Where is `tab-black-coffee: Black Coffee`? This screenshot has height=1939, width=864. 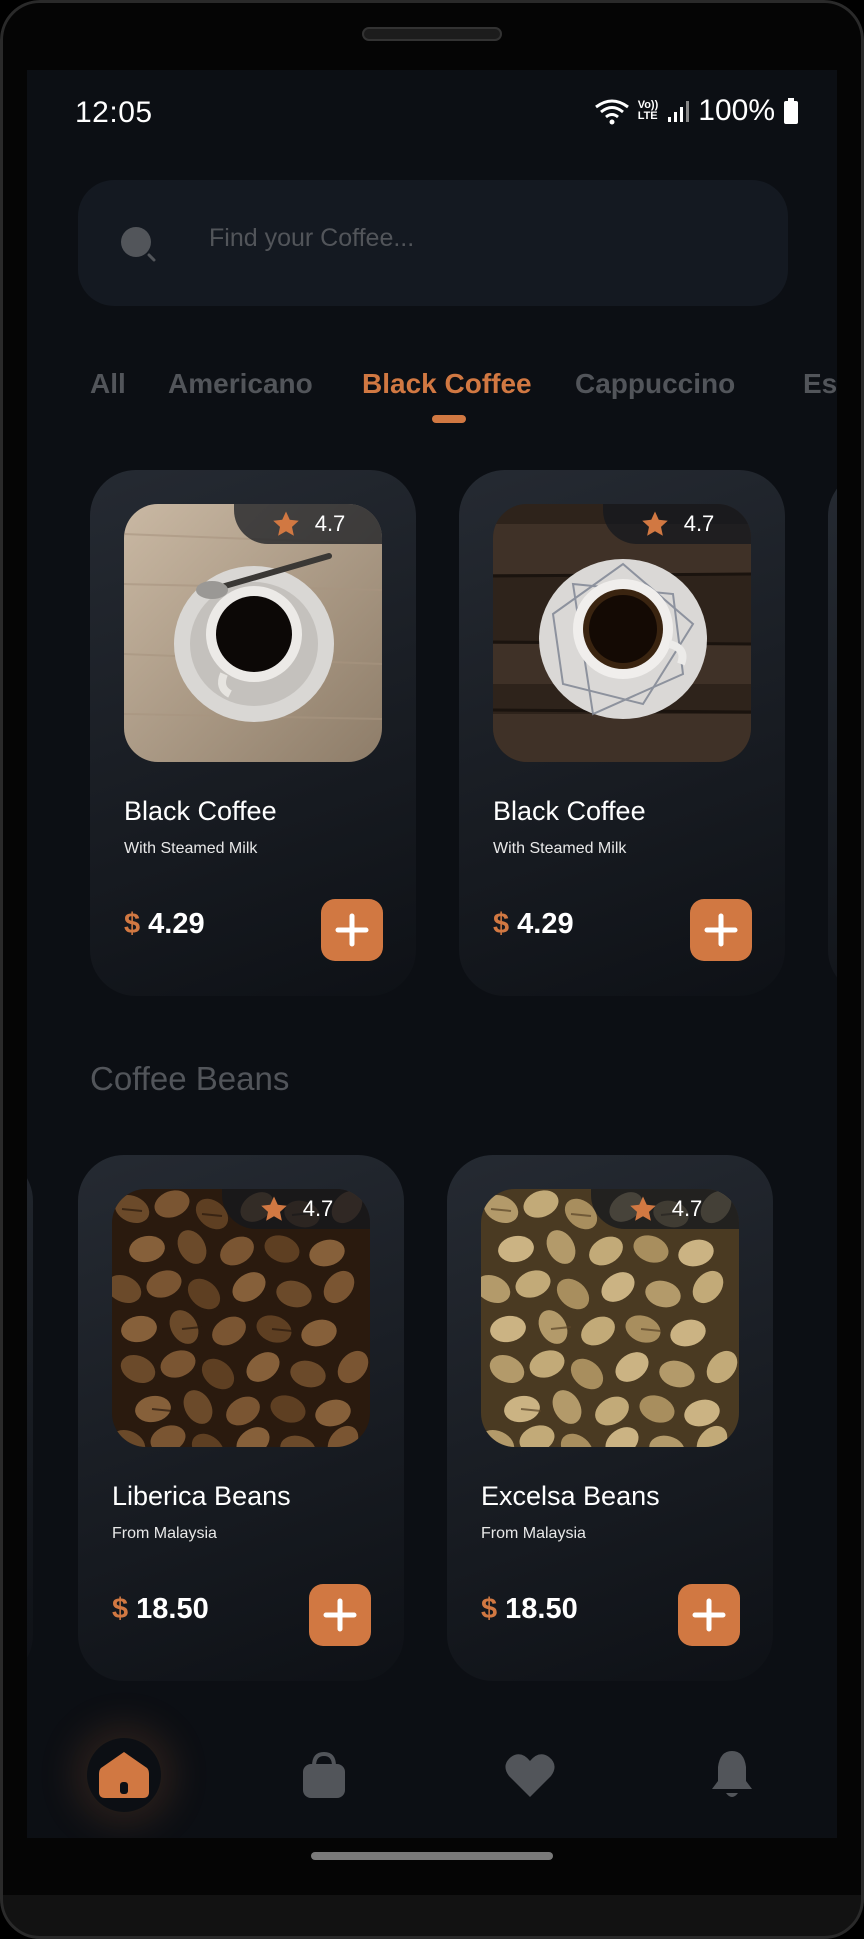
tab-black-coffee: Black Coffee is located at coordinates (447, 384).